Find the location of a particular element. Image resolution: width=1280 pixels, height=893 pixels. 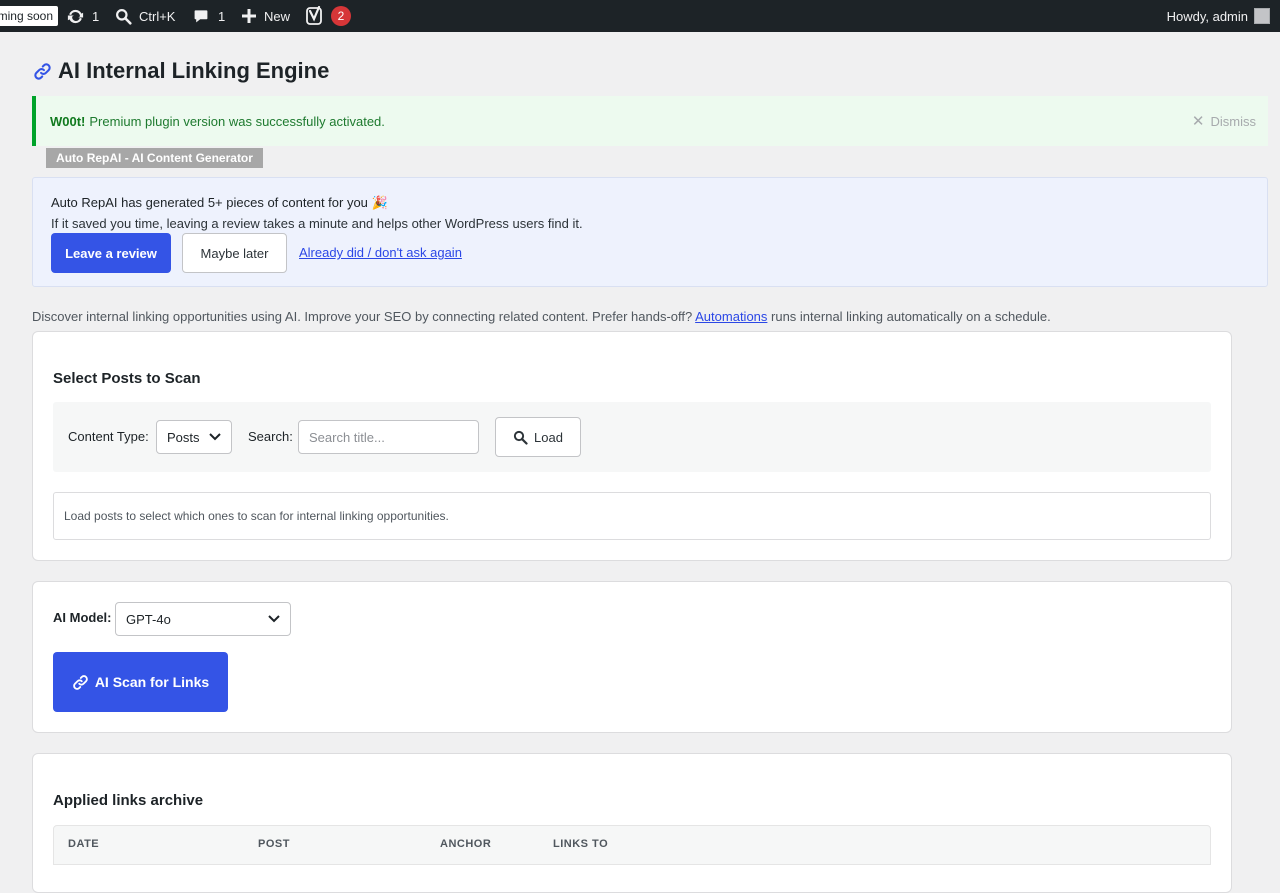

howdy-text: Howdy, admin is located at coordinates (1207, 16).